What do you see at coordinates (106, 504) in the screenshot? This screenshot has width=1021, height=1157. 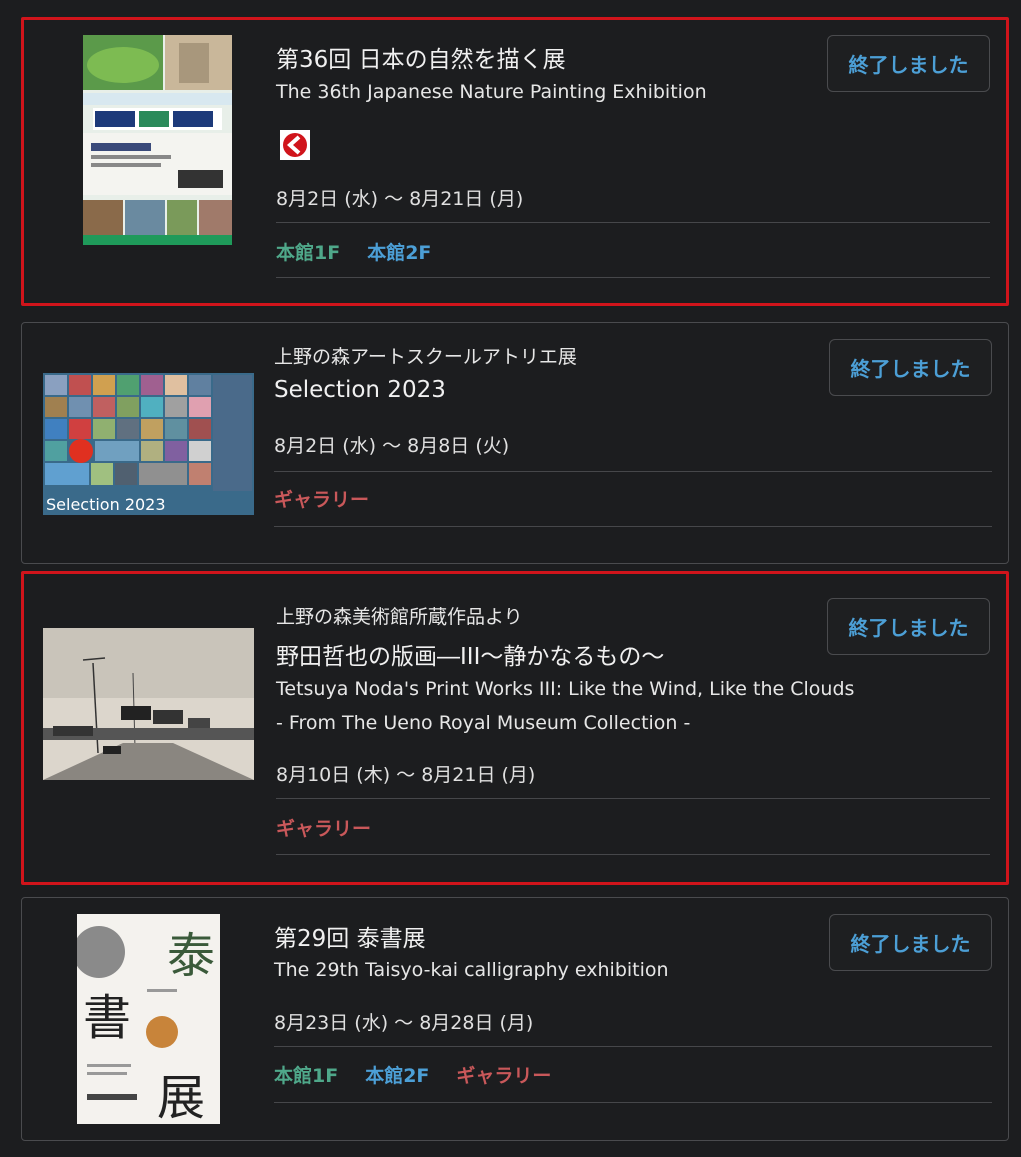 I see `thumb-text: Selection 2023` at bounding box center [106, 504].